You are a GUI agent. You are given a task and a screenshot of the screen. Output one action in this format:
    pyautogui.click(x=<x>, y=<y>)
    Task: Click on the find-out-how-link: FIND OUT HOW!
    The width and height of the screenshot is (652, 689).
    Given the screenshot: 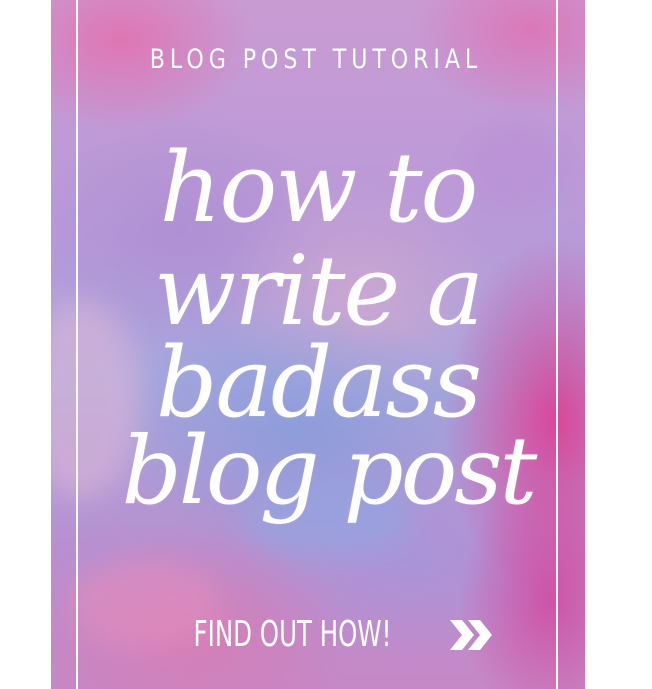 What is the action you would take?
    pyautogui.click(x=336, y=635)
    